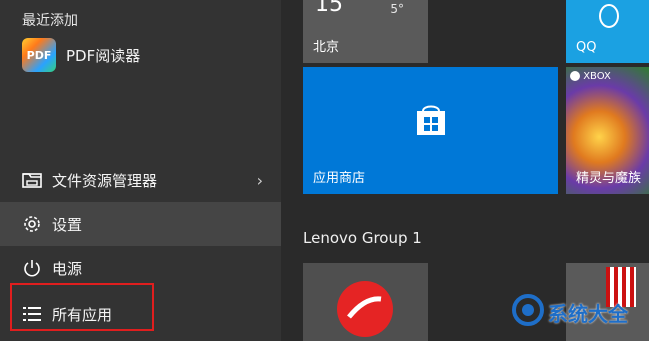 Image resolution: width=649 pixels, height=341 pixels. Describe the element at coordinates (365, 310) in the screenshot. I see `lenovo-app-icon` at that location.